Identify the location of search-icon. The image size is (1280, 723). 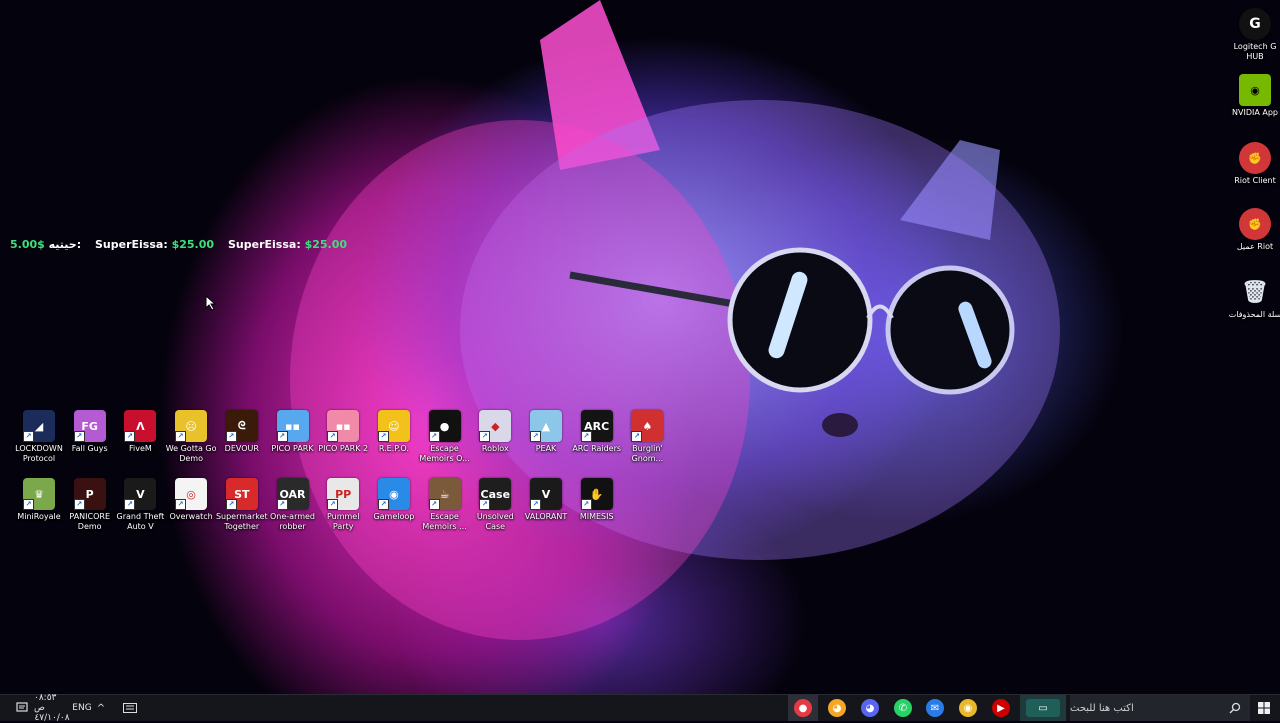
(1235, 708).